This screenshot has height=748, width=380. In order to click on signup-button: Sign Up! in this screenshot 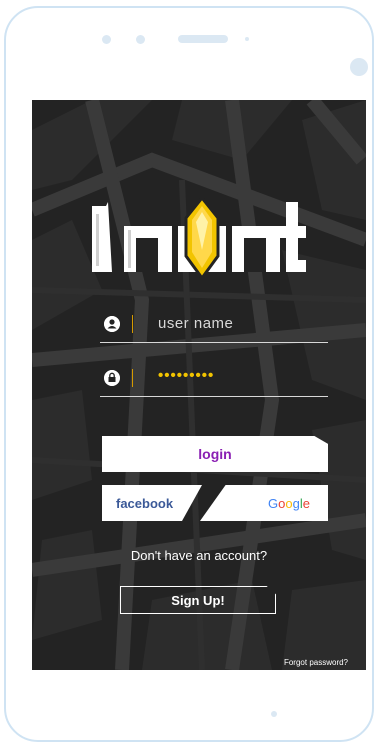, I will do `click(198, 600)`.